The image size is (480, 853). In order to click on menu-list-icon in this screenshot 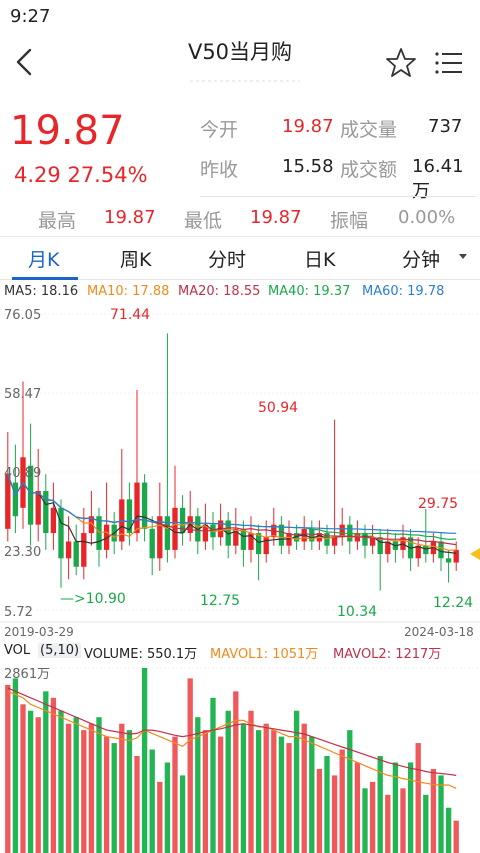, I will do `click(449, 63)`.